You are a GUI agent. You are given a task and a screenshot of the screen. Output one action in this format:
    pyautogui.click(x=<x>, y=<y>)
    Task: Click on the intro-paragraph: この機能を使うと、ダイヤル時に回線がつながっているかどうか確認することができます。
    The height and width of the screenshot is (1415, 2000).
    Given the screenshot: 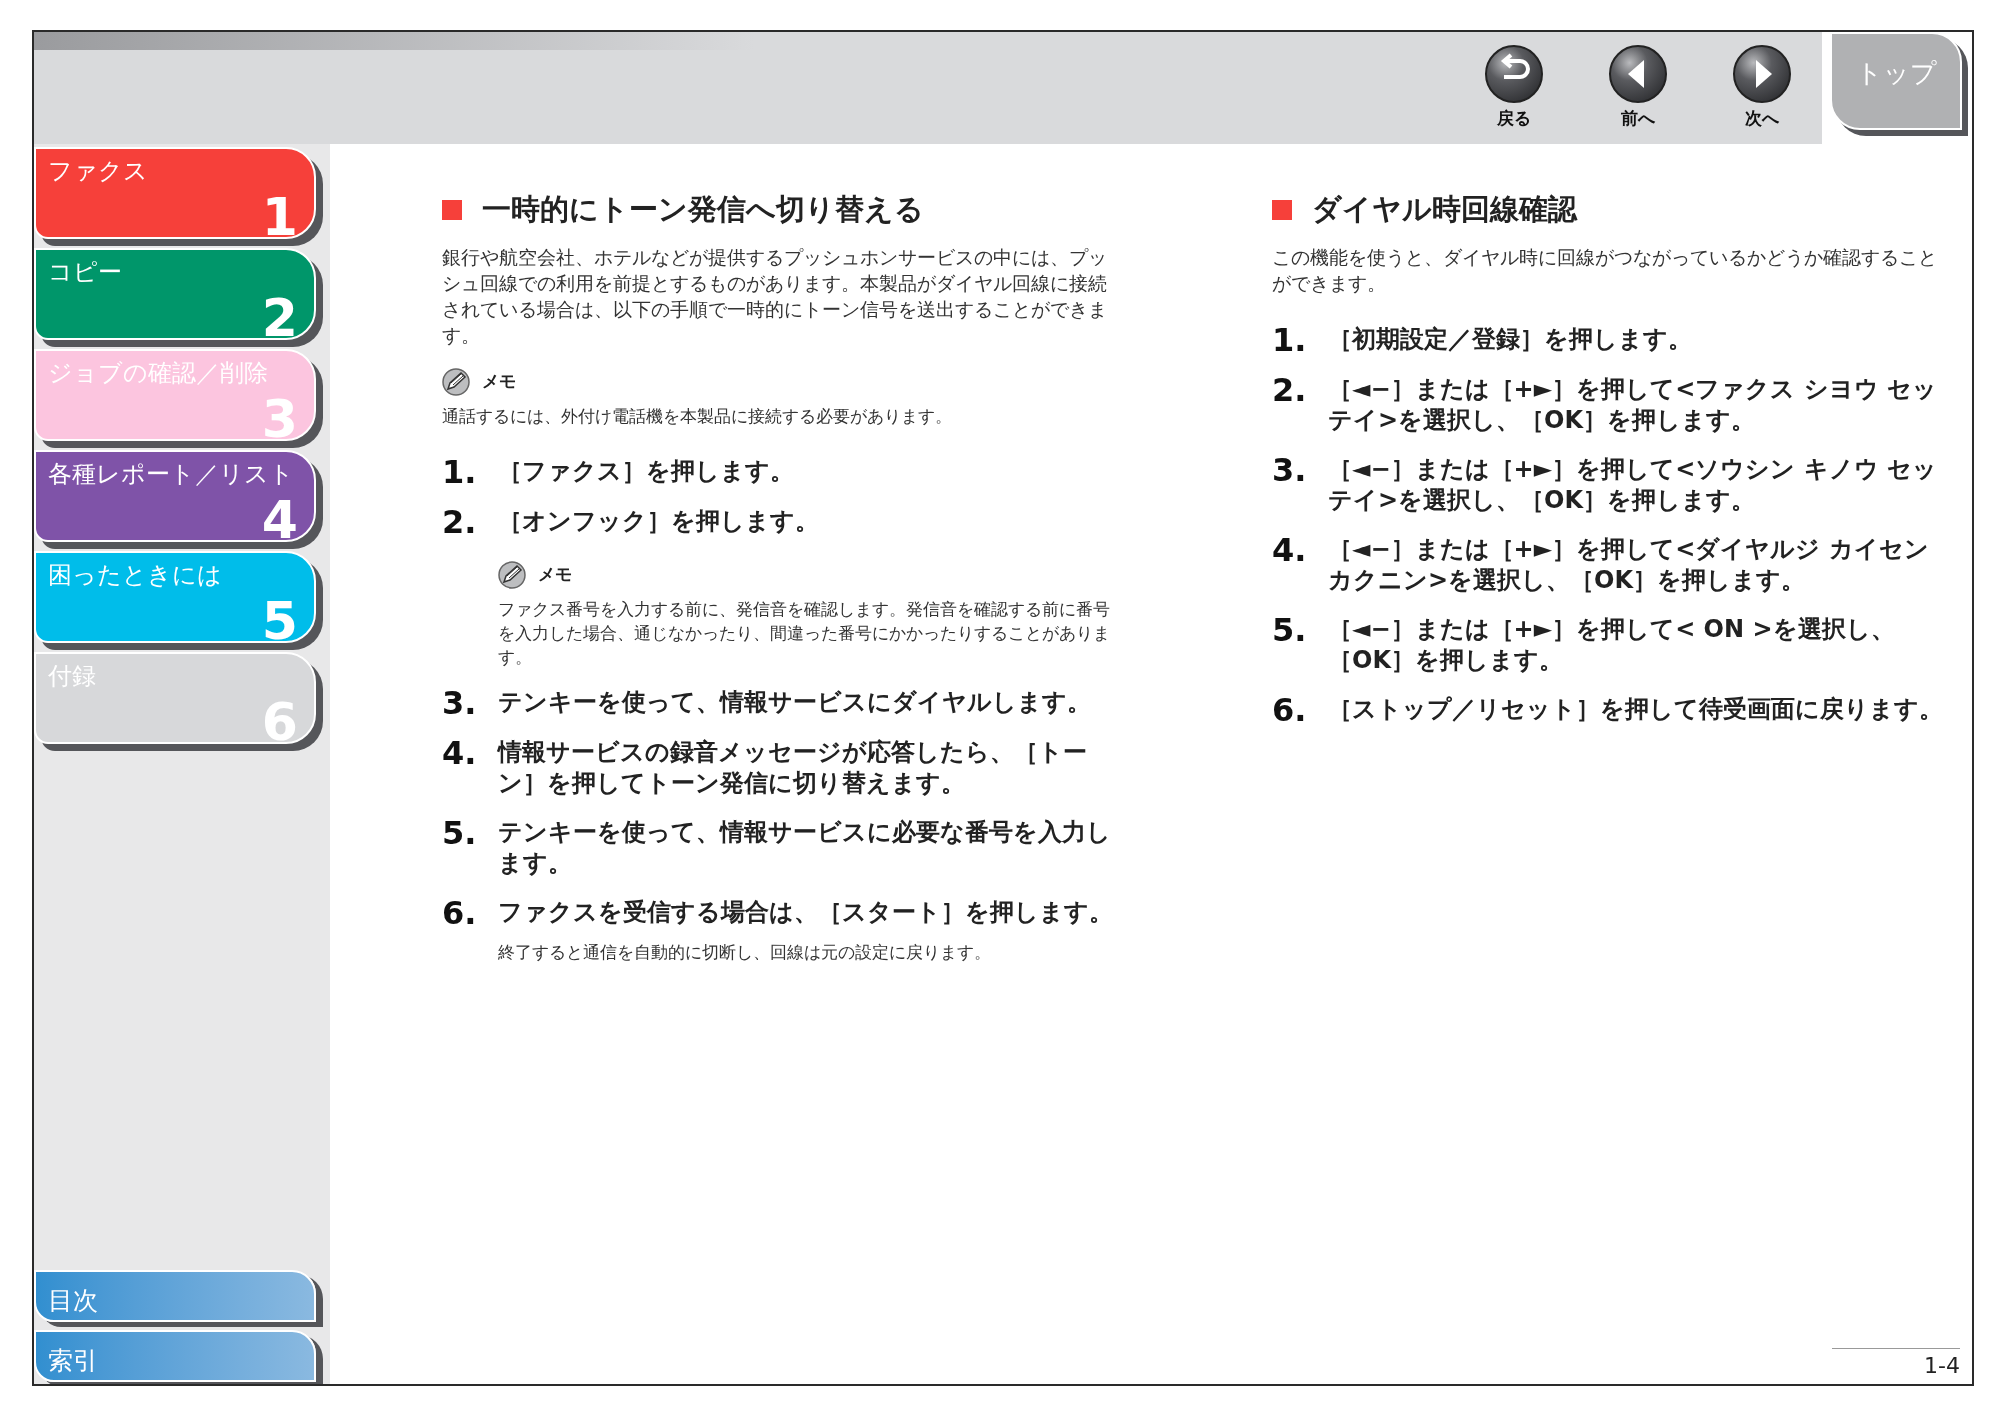 What is the action you would take?
    pyautogui.click(x=1605, y=270)
    